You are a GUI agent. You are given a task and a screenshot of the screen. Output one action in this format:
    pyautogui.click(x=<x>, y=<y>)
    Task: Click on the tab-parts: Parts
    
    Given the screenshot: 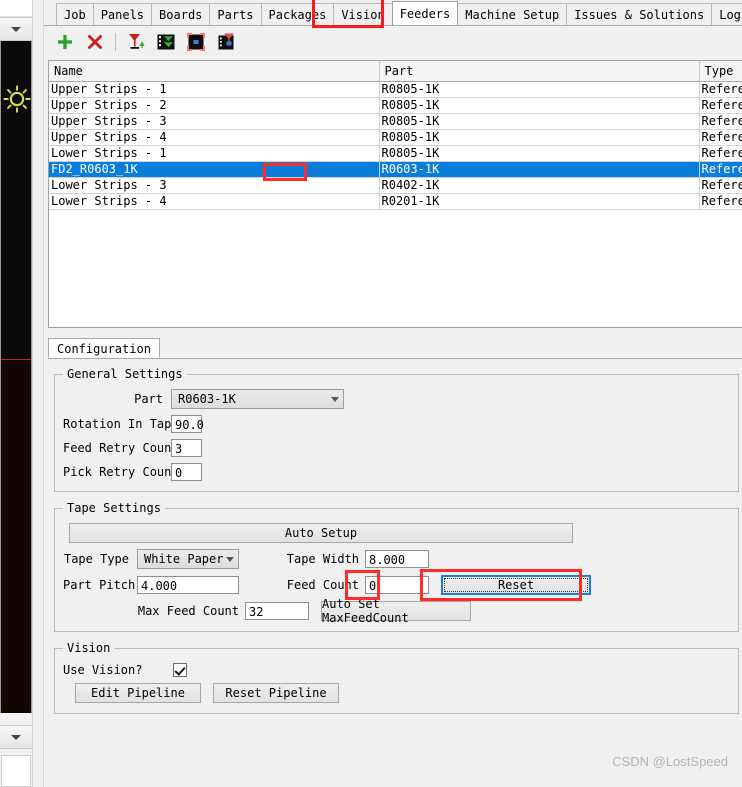 What is the action you would take?
    pyautogui.click(x=235, y=14)
    